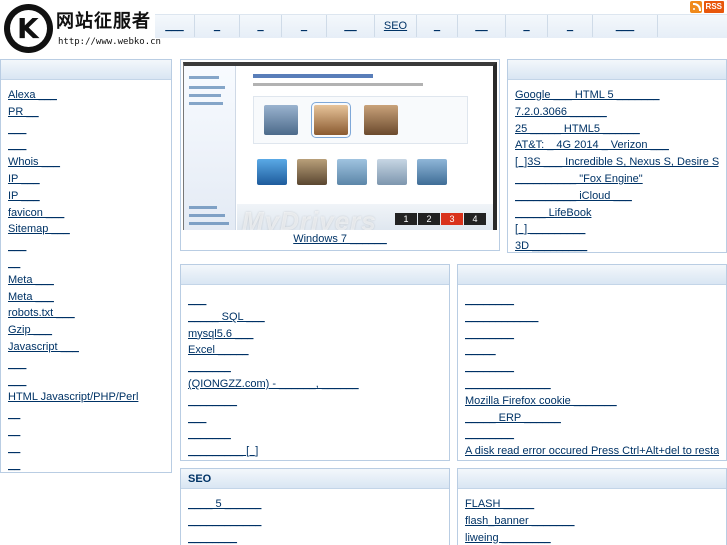  What do you see at coordinates (617, 229) in the screenshot?
I see `list-item: [_] _________` at bounding box center [617, 229].